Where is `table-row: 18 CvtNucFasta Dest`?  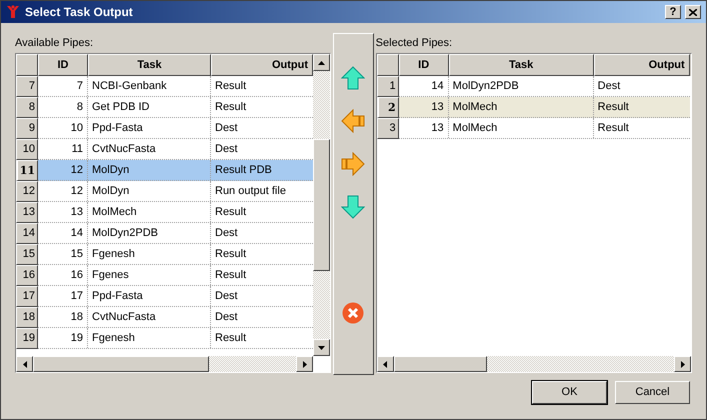 table-row: 18 CvtNucFasta Dest is located at coordinates (175, 317).